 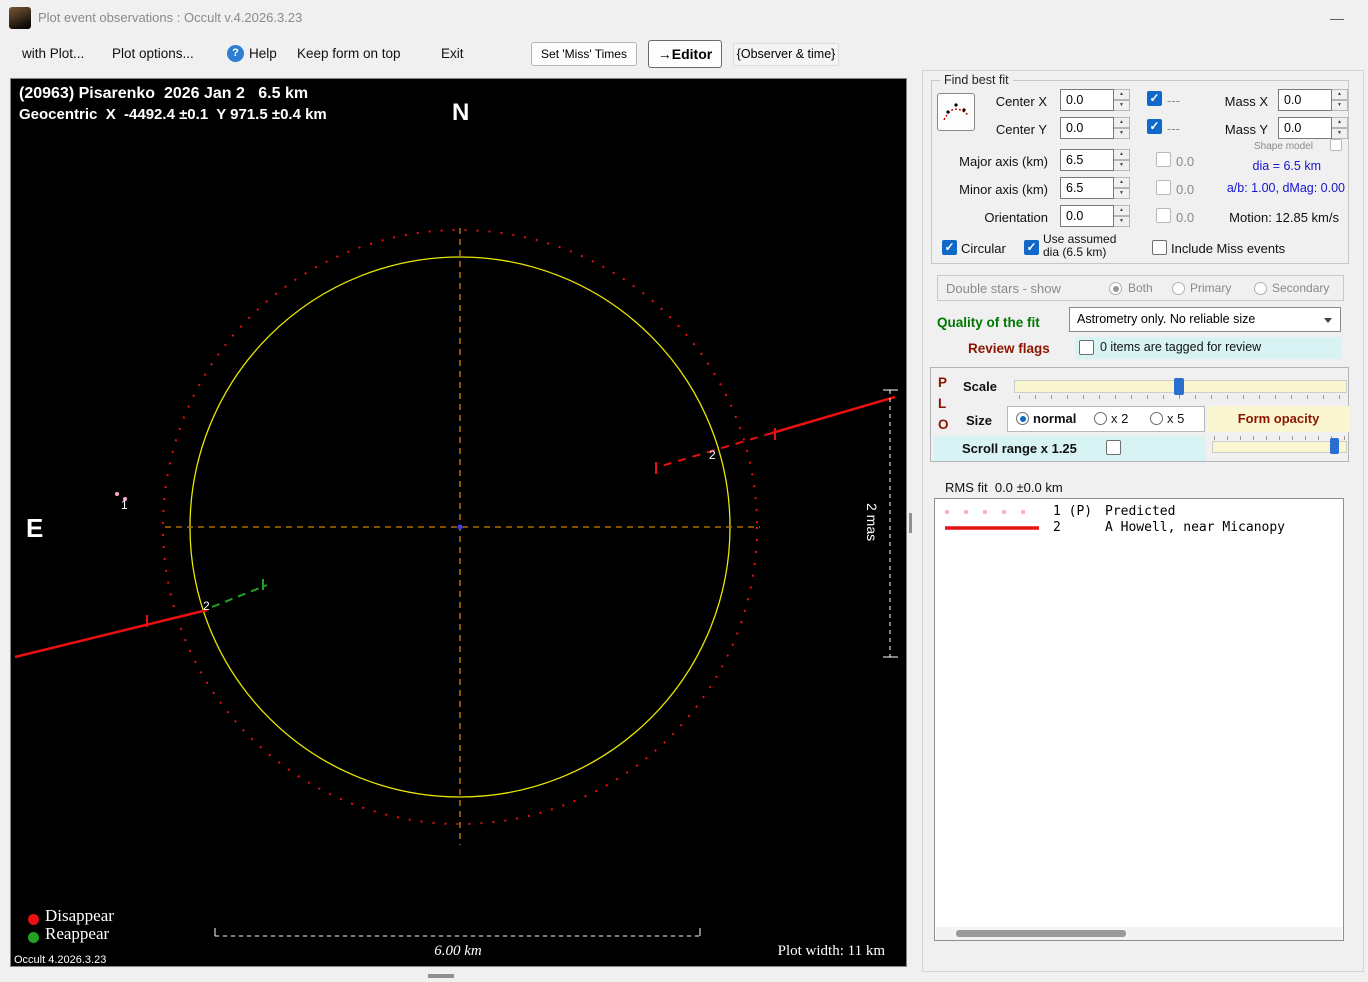 I want to click on plot-panel-splitter, so click(x=910, y=523).